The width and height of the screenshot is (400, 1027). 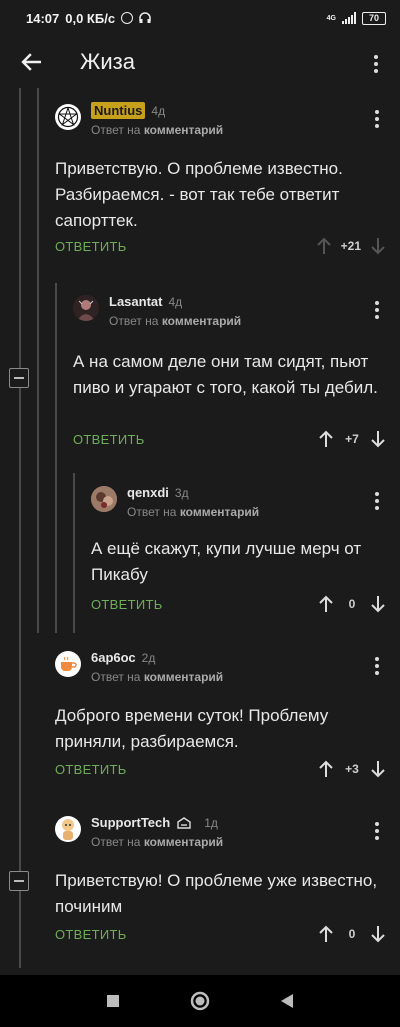 I want to click on arrow-left-icon, so click(x=31, y=62).